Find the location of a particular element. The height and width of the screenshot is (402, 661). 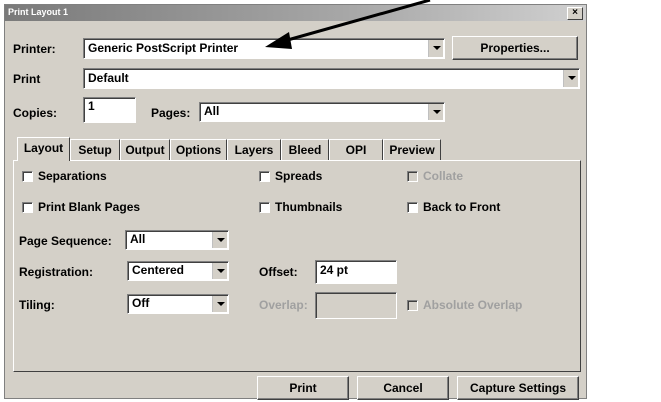

callout-arrow-icon is located at coordinates (348, 24).